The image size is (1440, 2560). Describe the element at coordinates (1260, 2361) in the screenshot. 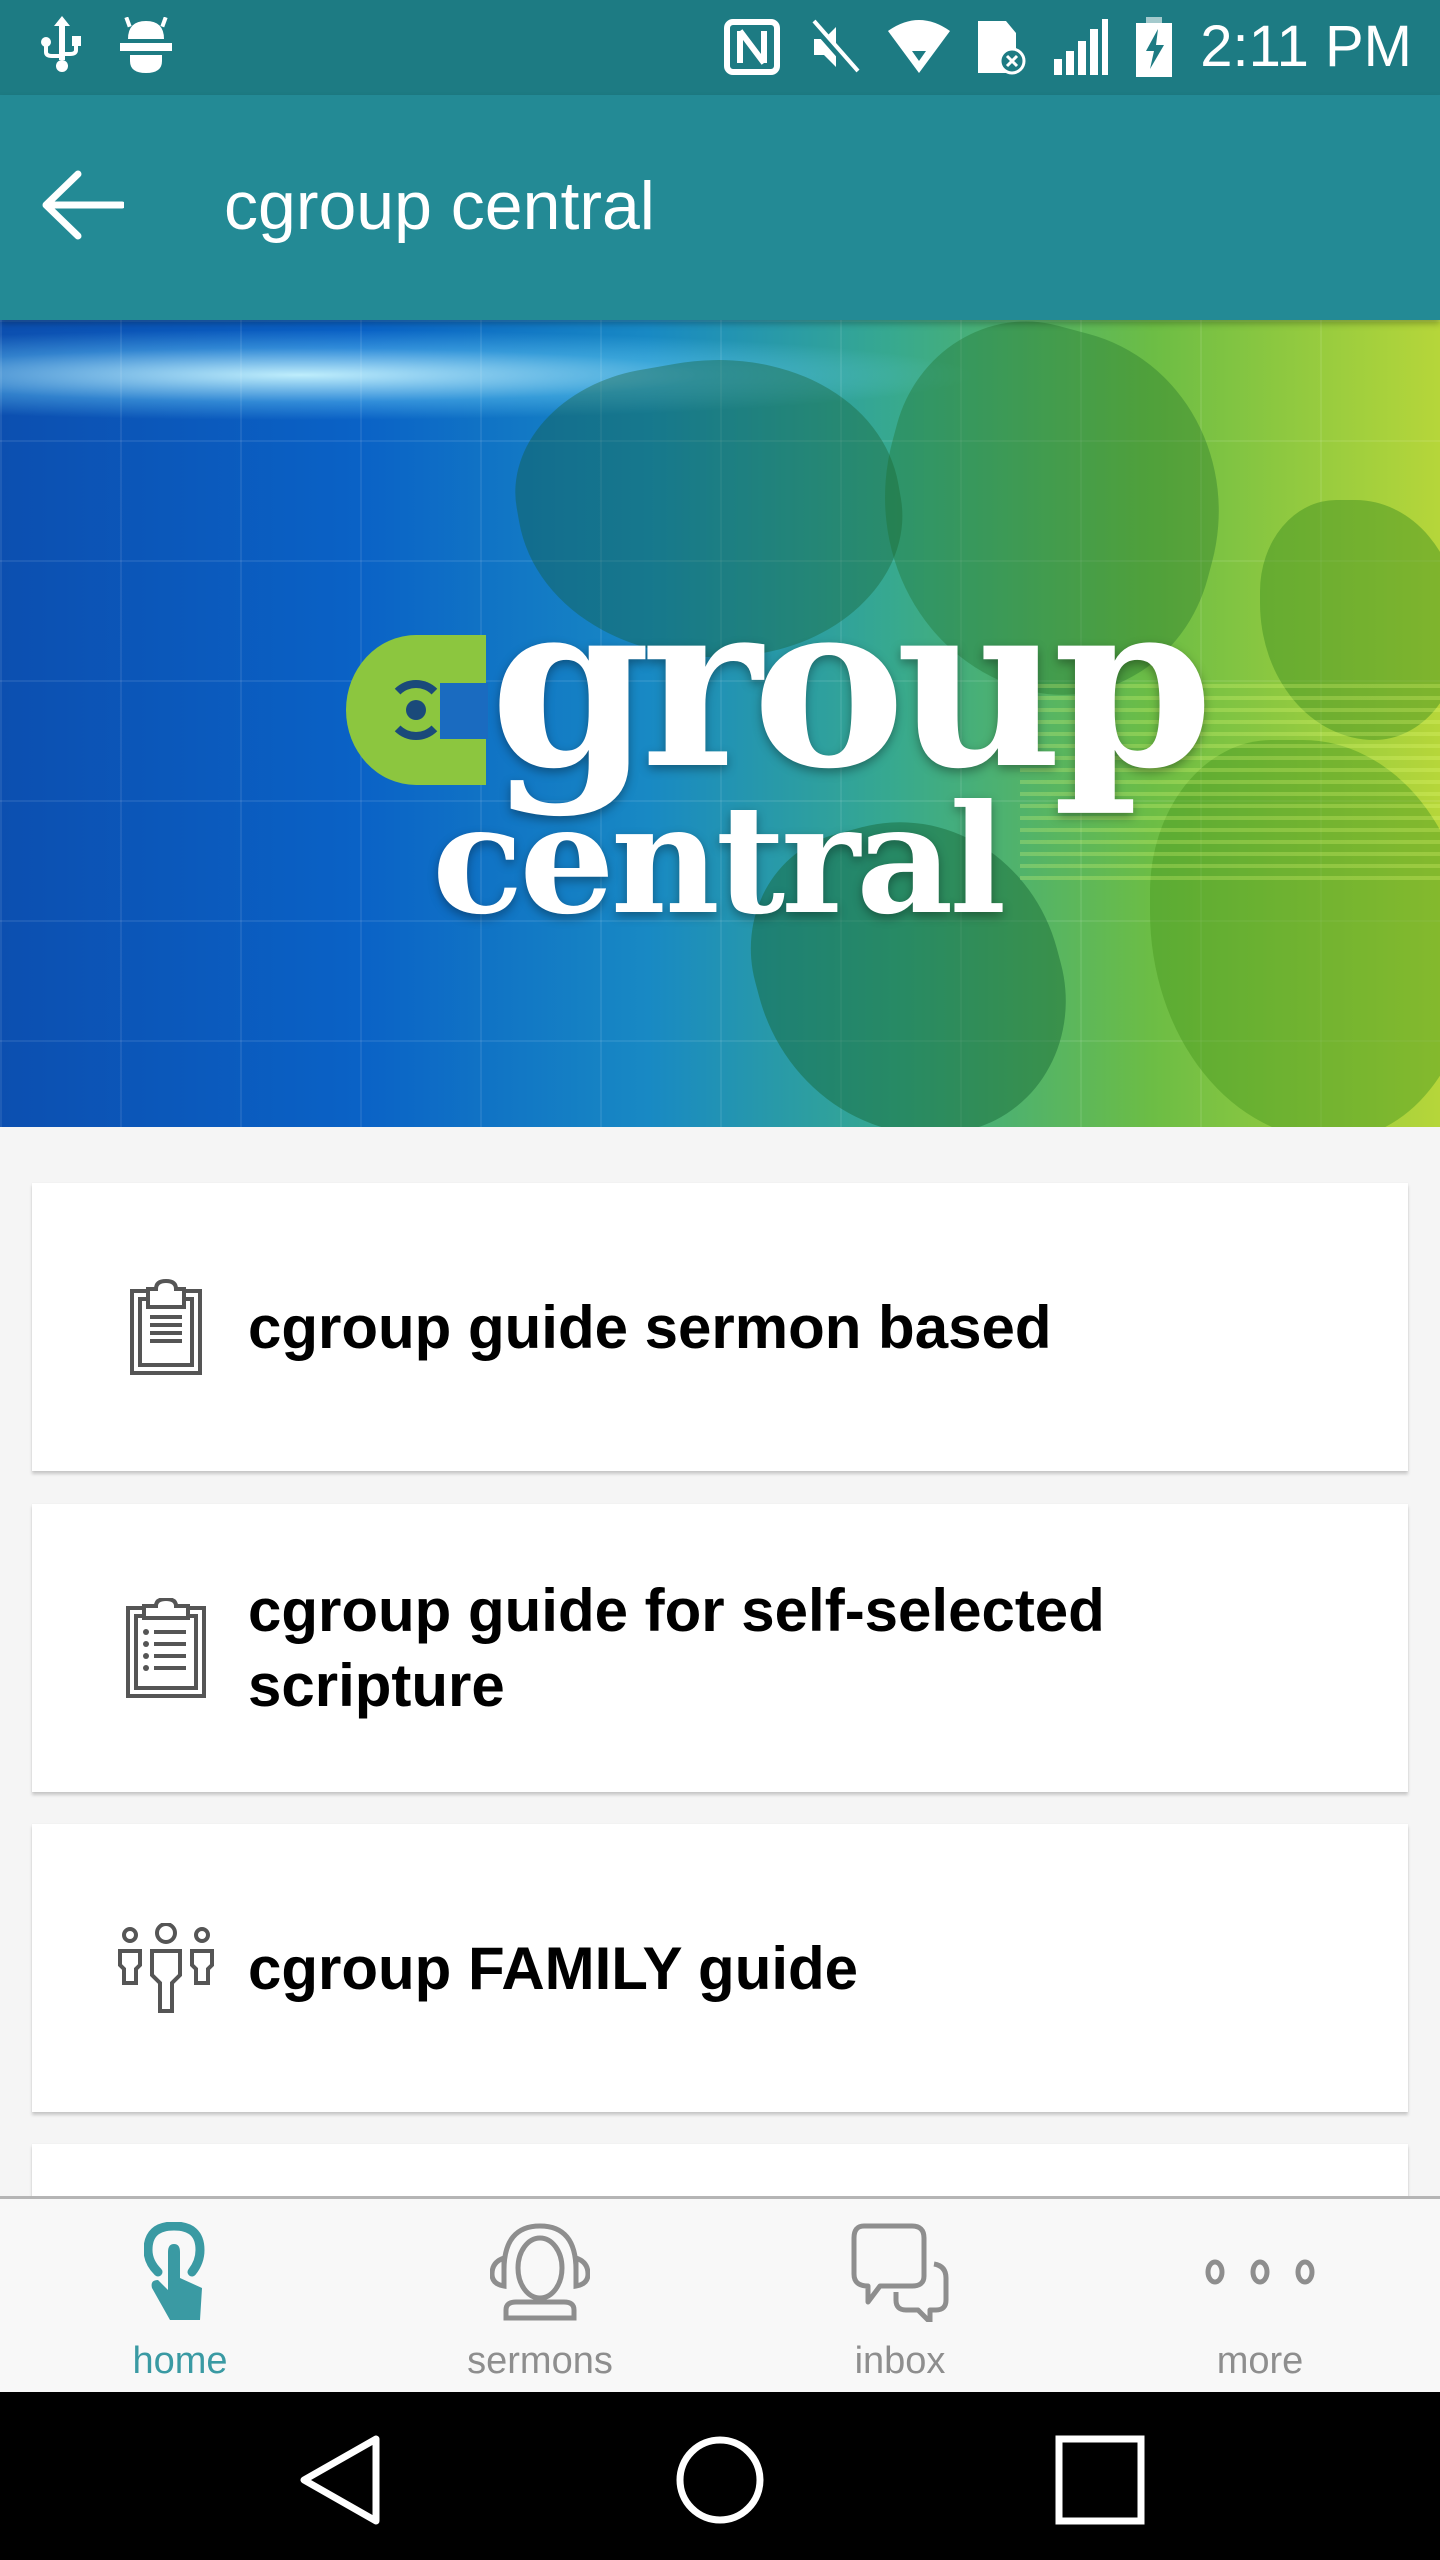

I see `tab-label: more` at that location.